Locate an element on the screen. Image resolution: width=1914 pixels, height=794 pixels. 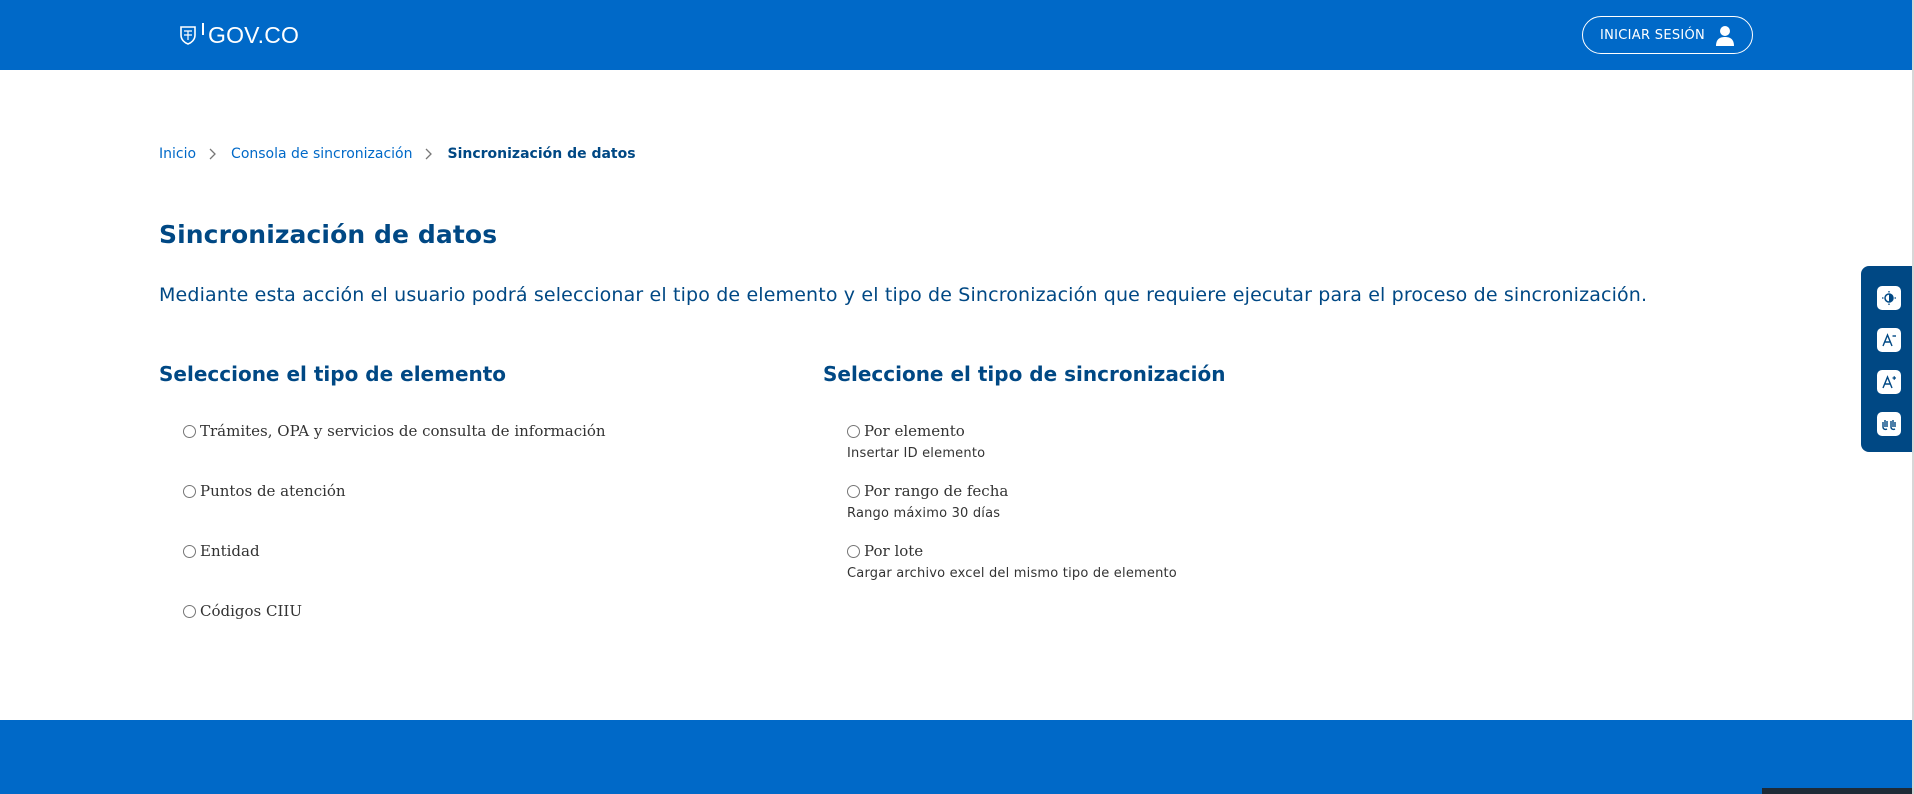
radio-tramites is located at coordinates (189, 431).